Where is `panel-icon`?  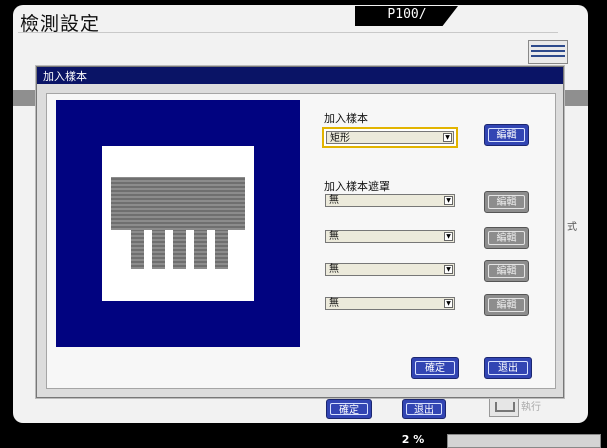
panel-icon is located at coordinates (548, 52).